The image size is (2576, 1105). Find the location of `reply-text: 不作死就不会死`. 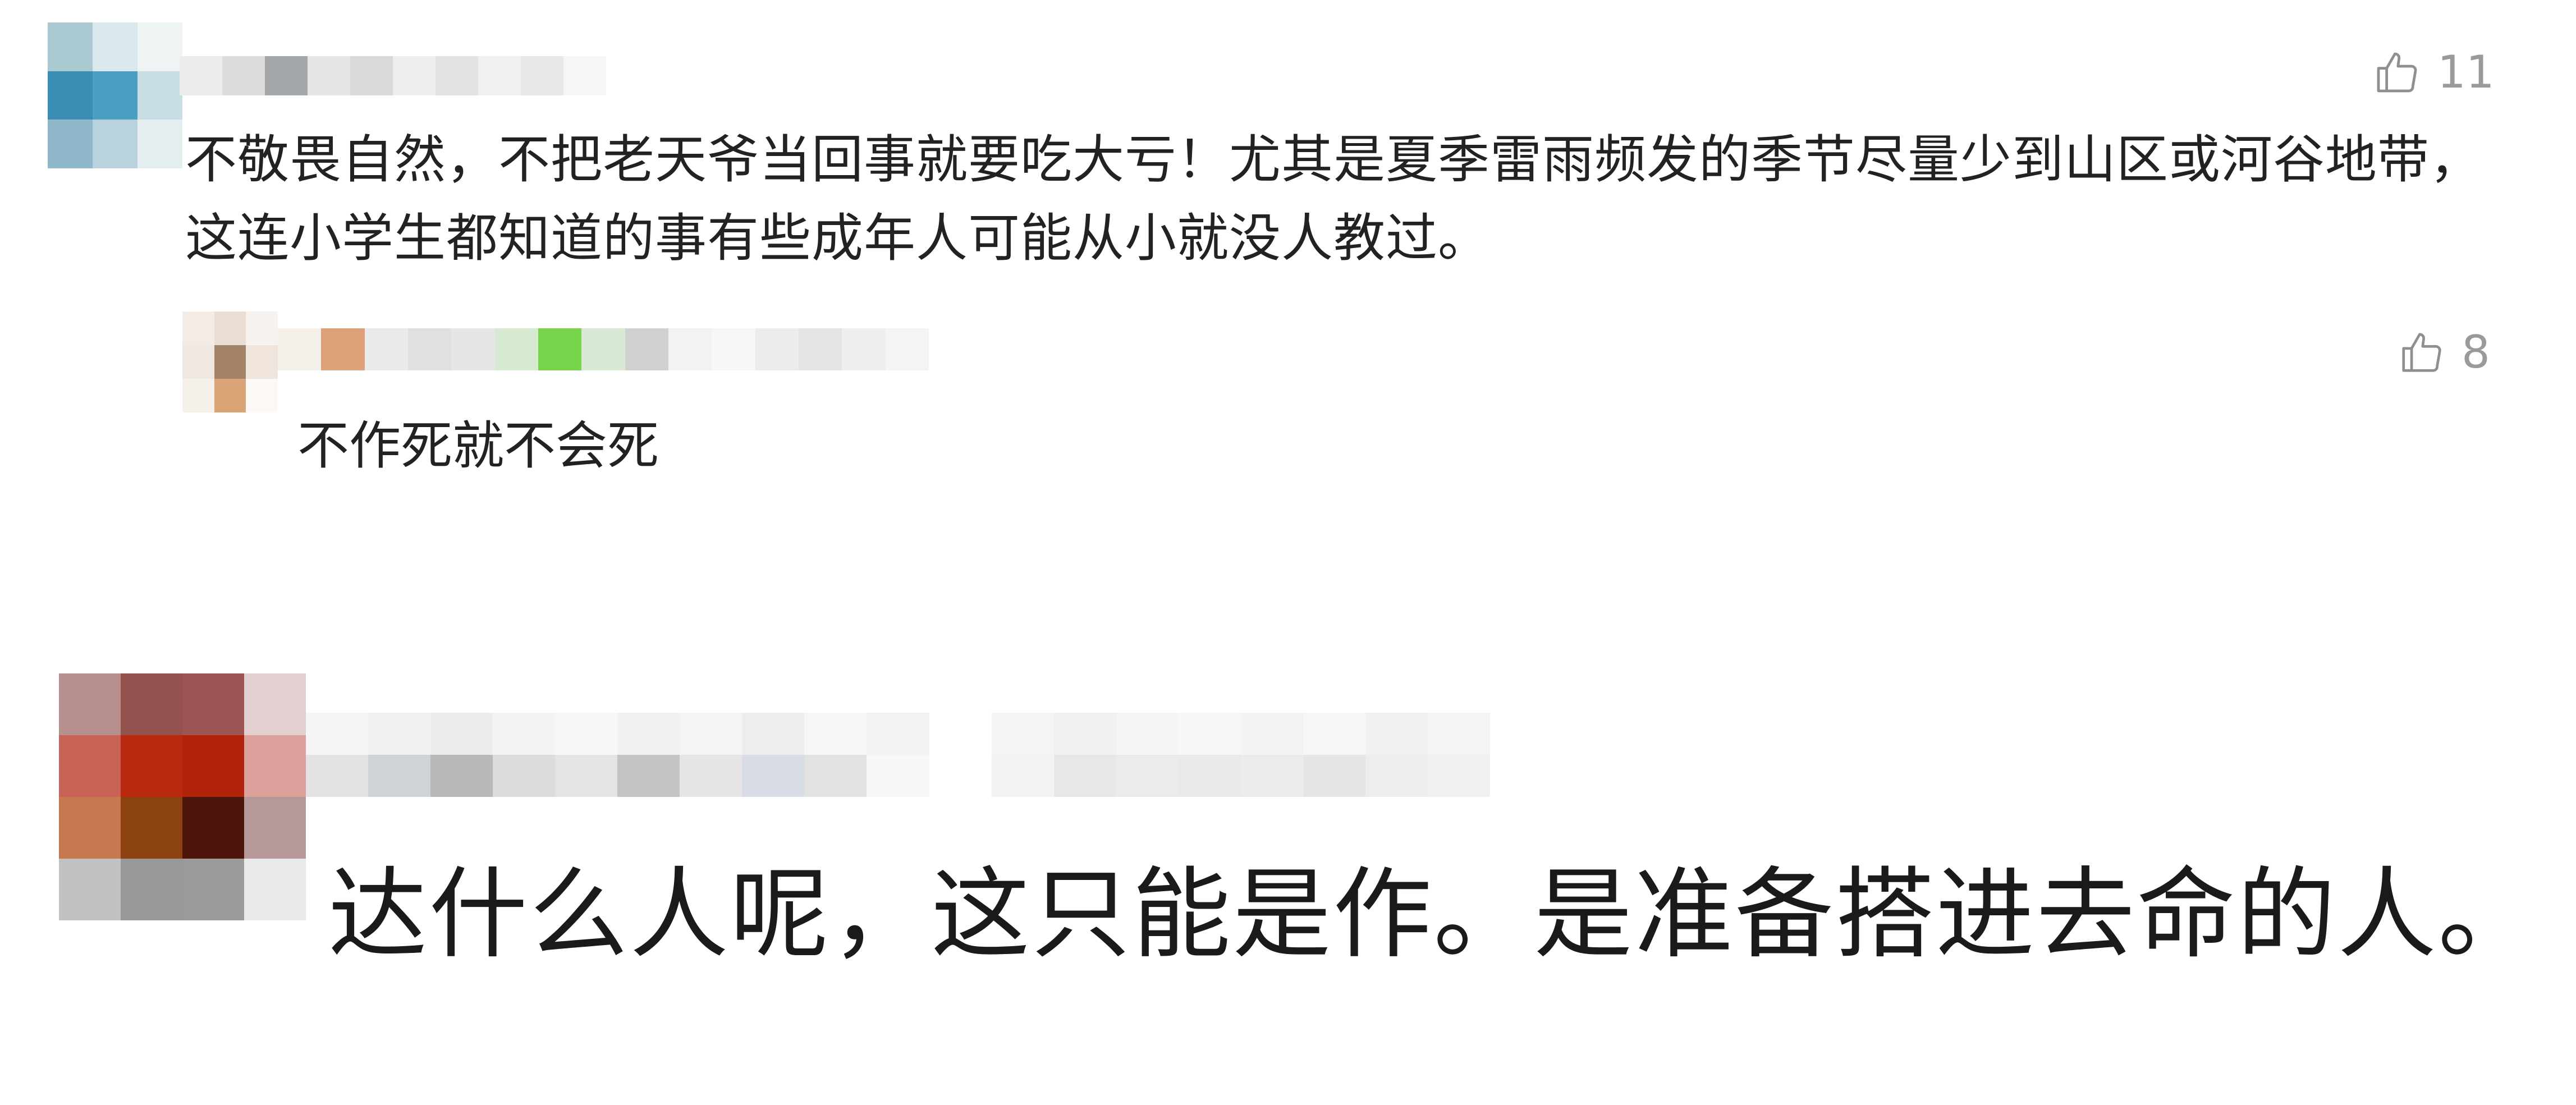

reply-text: 不作死就不会死 is located at coordinates (478, 446).